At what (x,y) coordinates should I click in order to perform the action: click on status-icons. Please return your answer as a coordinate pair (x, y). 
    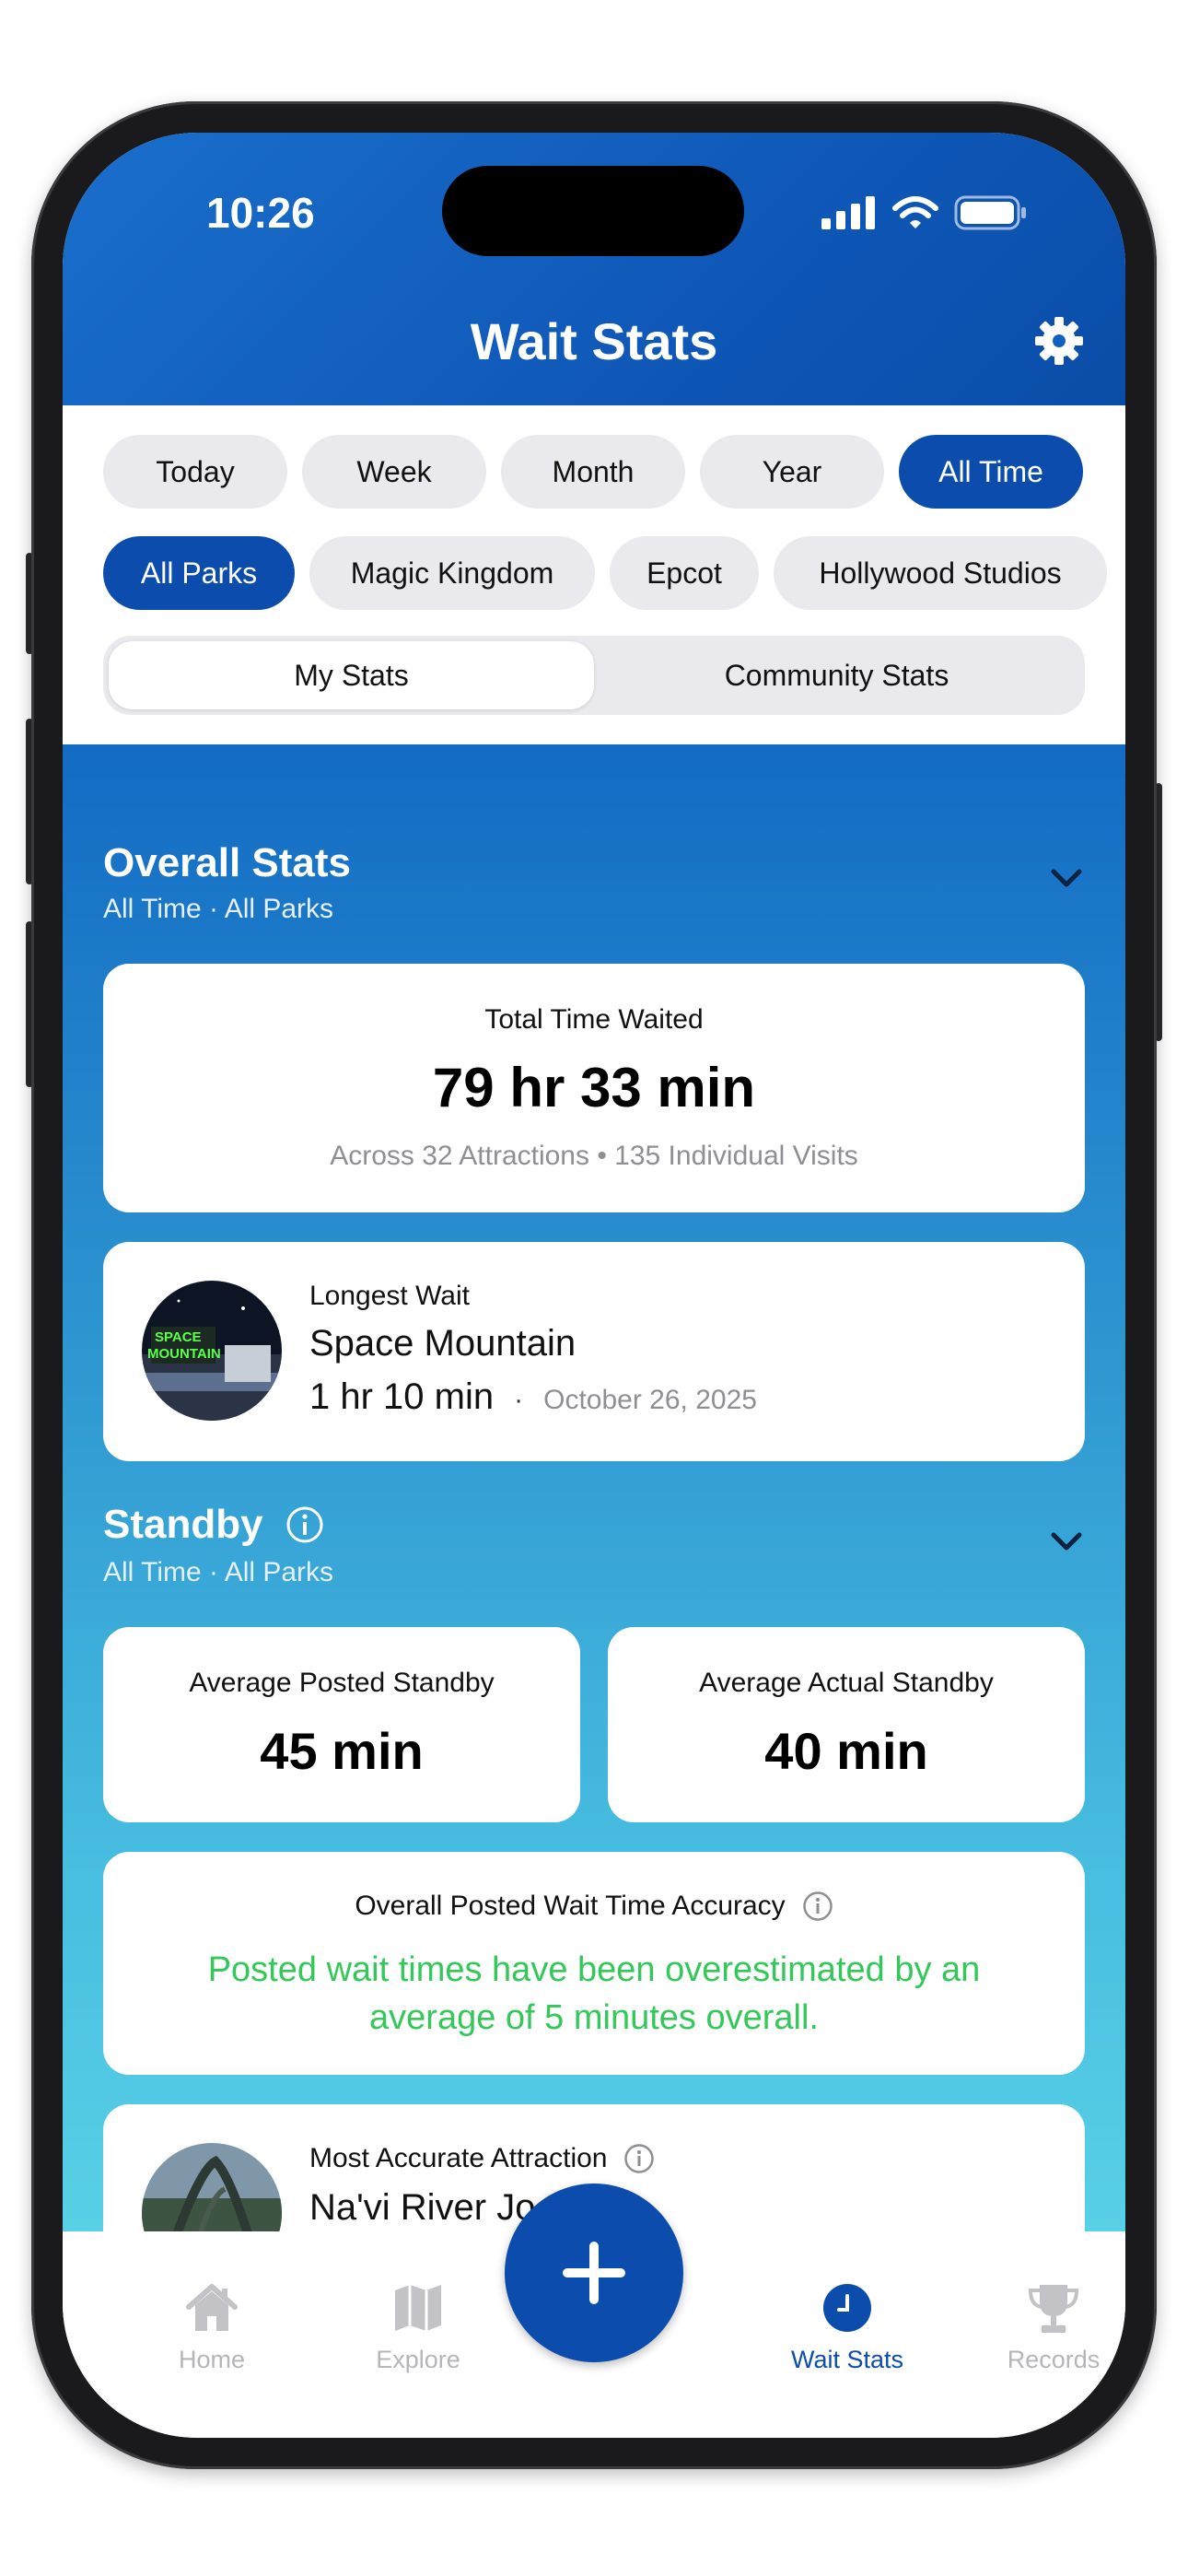
    Looking at the image, I should click on (924, 212).